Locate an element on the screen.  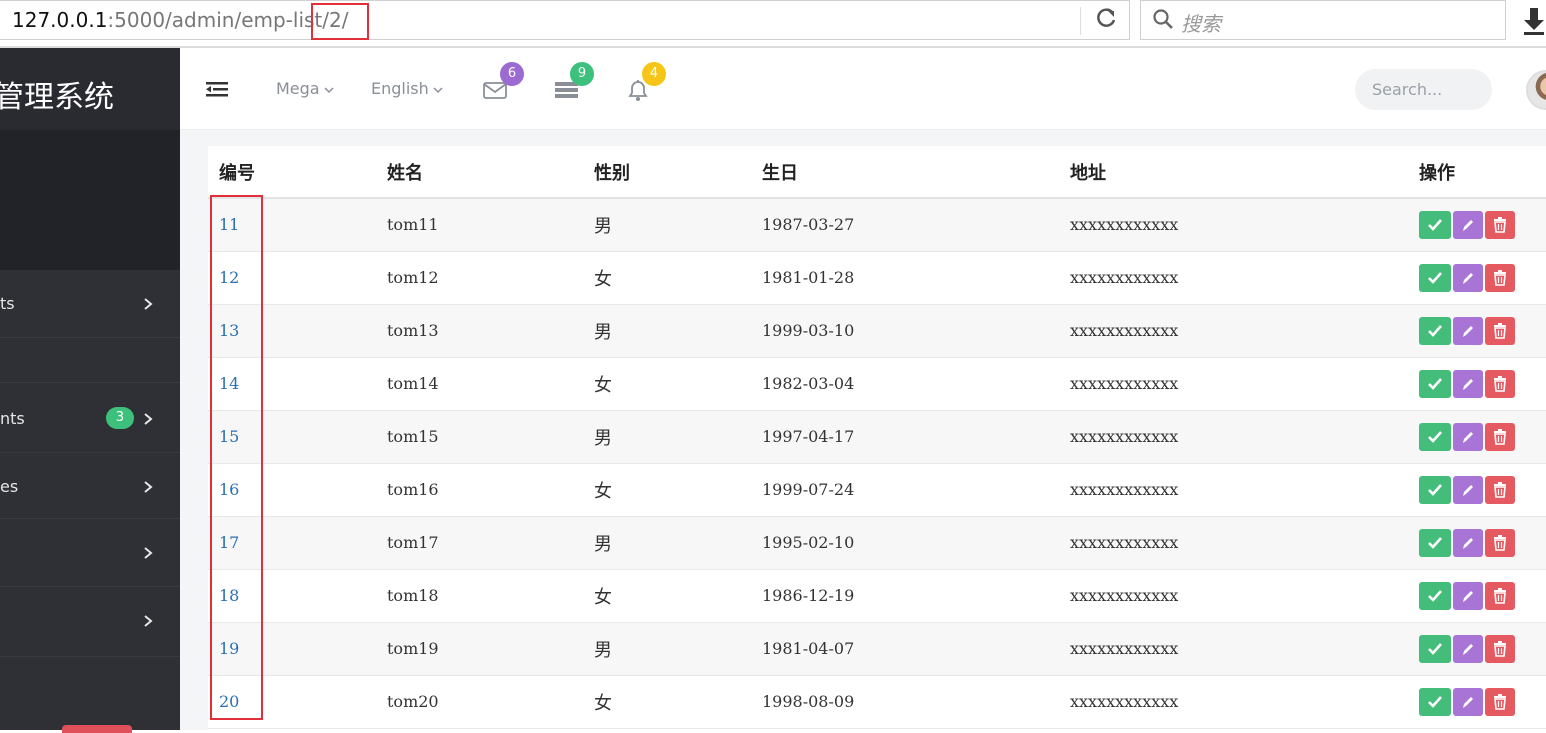
browser-search-box: 搜索 is located at coordinates (1323, 20).